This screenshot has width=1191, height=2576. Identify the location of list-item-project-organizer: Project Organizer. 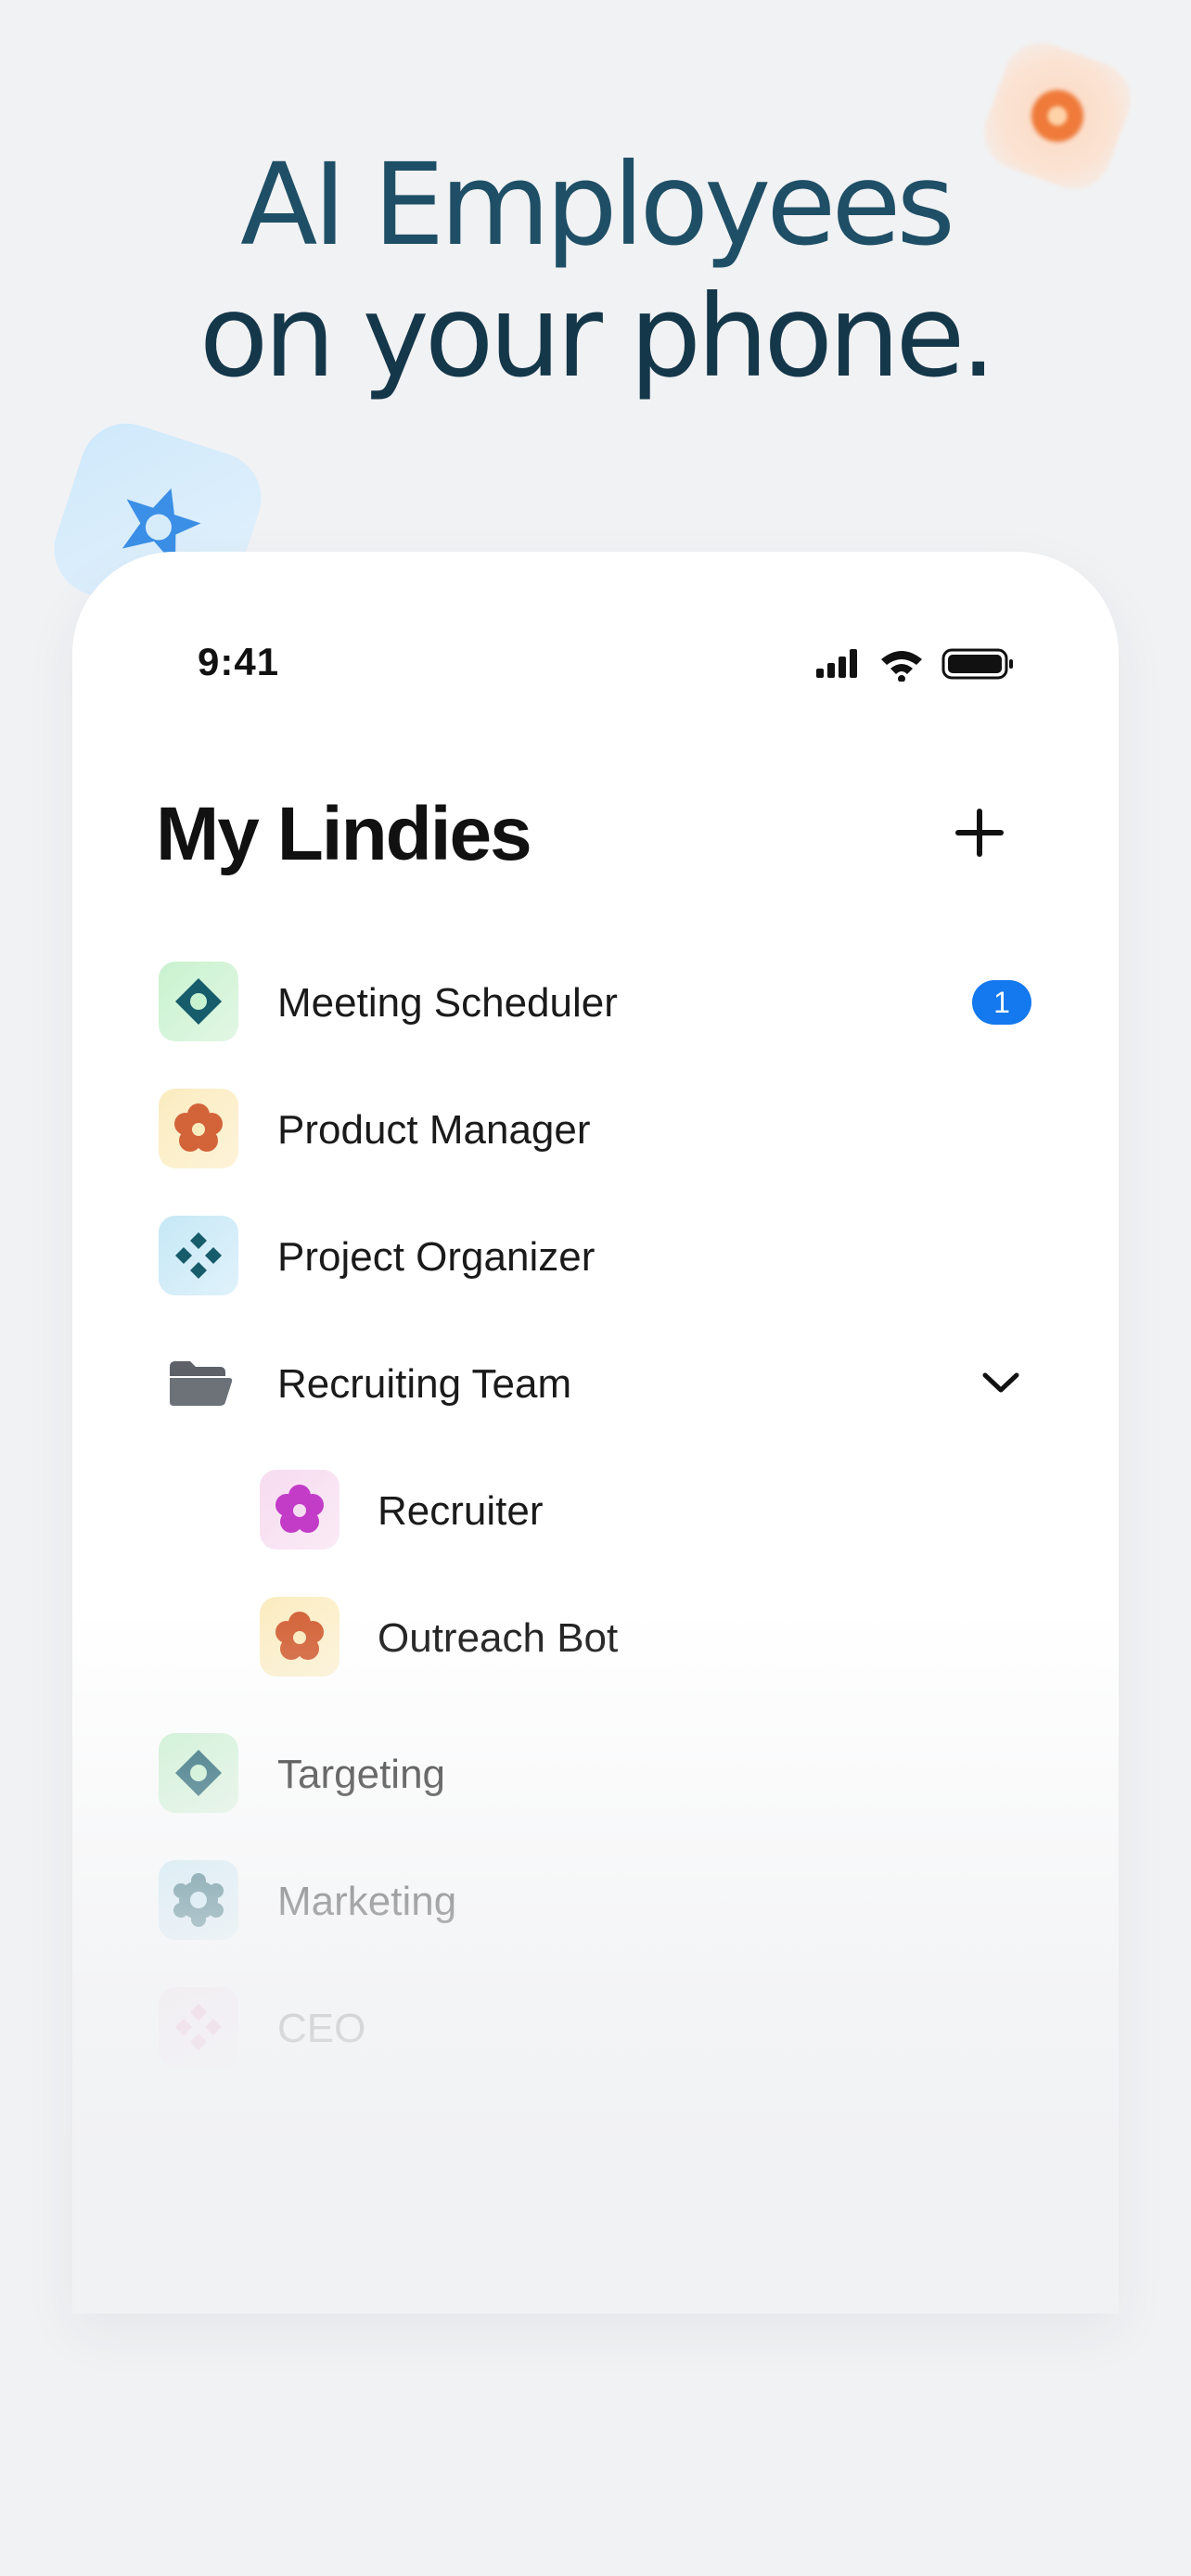
(595, 1256).